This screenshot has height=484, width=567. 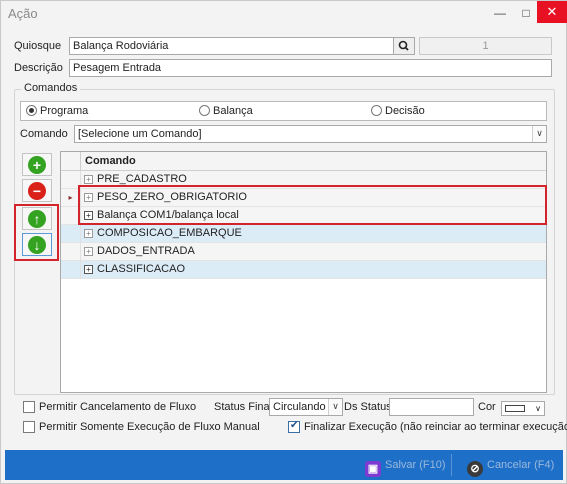 What do you see at coordinates (29, 427) in the screenshot?
I see `permitir-manual-checkbox` at bounding box center [29, 427].